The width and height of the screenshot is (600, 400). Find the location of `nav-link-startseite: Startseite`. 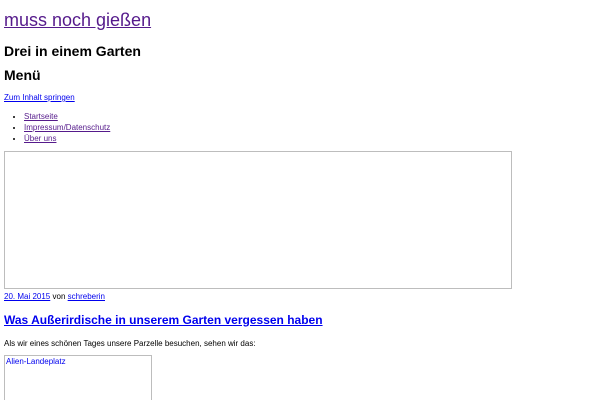

nav-link-startseite: Startseite is located at coordinates (41, 116).